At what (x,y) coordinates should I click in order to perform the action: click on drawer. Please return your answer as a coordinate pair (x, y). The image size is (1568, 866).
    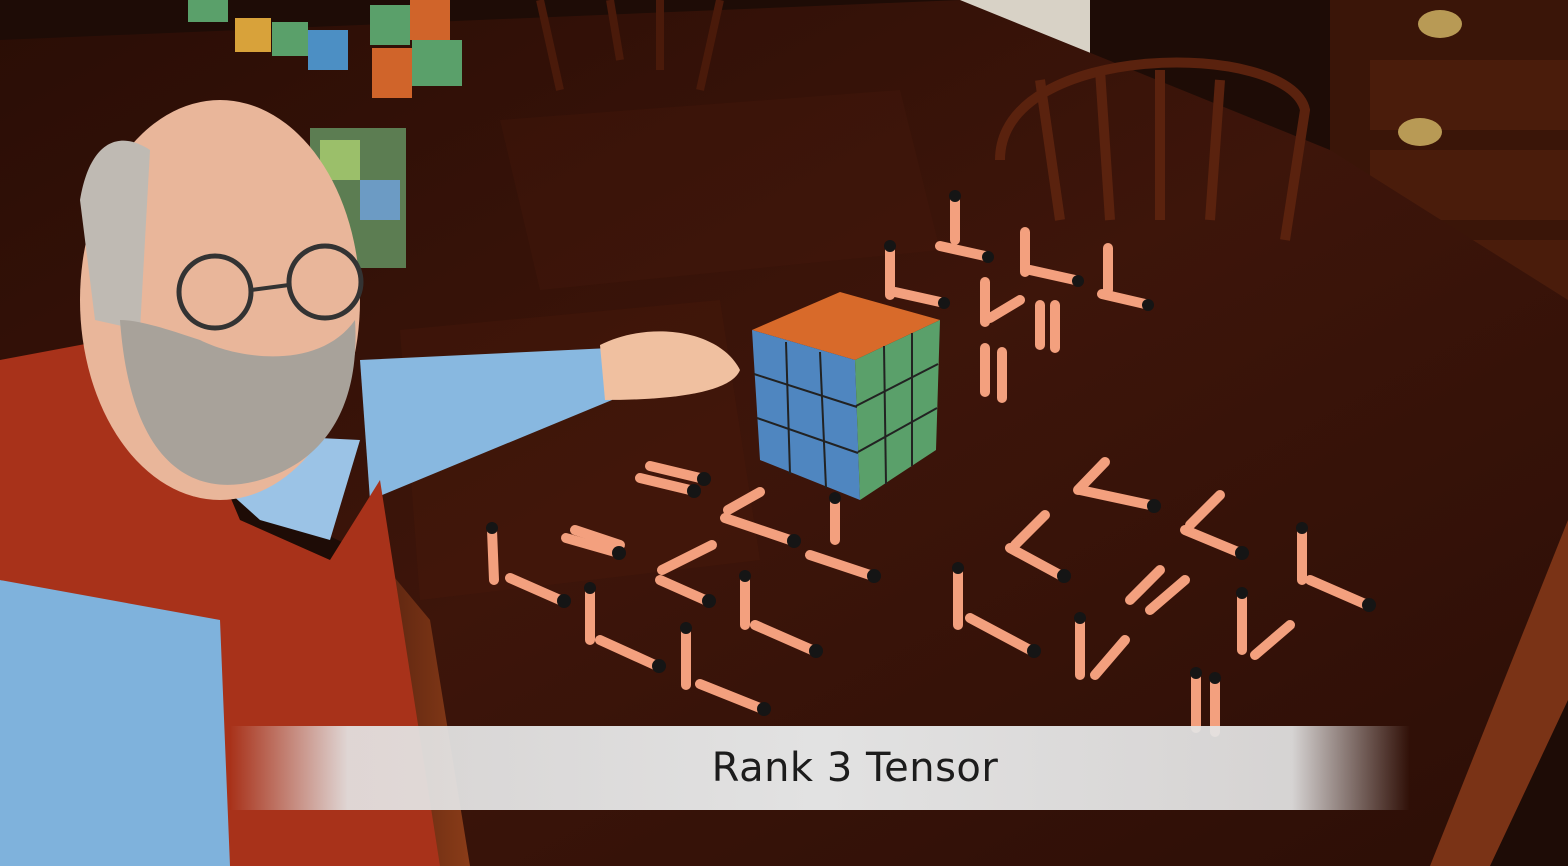
    Looking at the image, I should click on (1469, 95).